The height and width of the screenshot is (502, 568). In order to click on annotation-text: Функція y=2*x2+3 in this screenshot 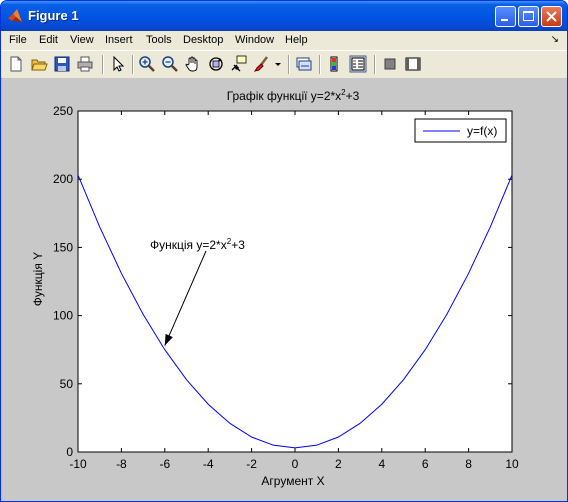, I will do `click(197, 244)`.